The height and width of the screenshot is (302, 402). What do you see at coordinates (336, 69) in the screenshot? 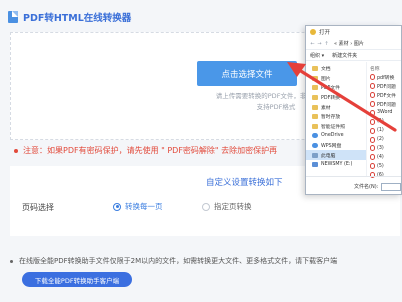
I see `tree-item: 文档` at bounding box center [336, 69].